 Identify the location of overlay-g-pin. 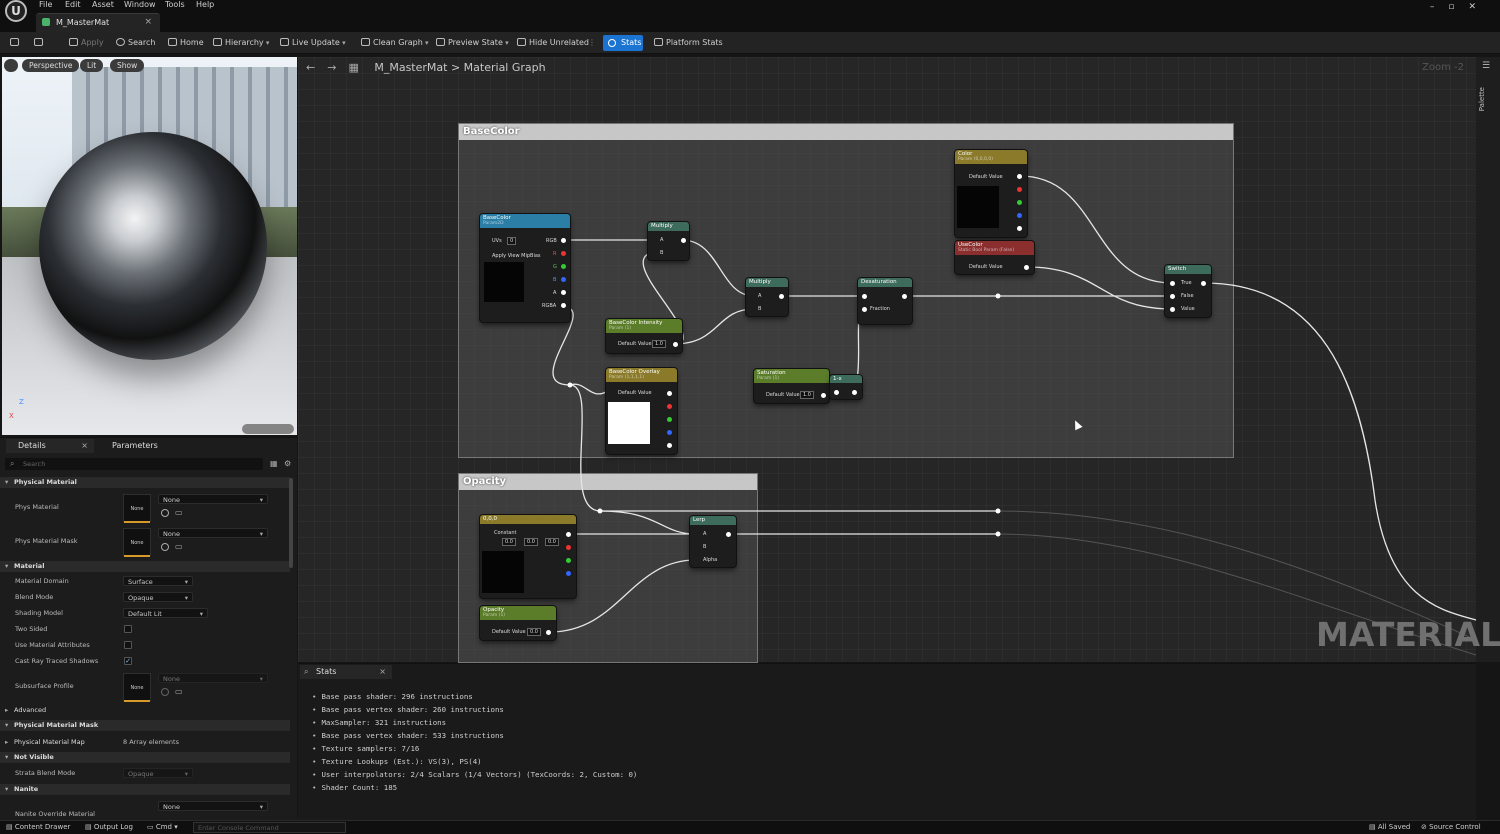
(669, 419).